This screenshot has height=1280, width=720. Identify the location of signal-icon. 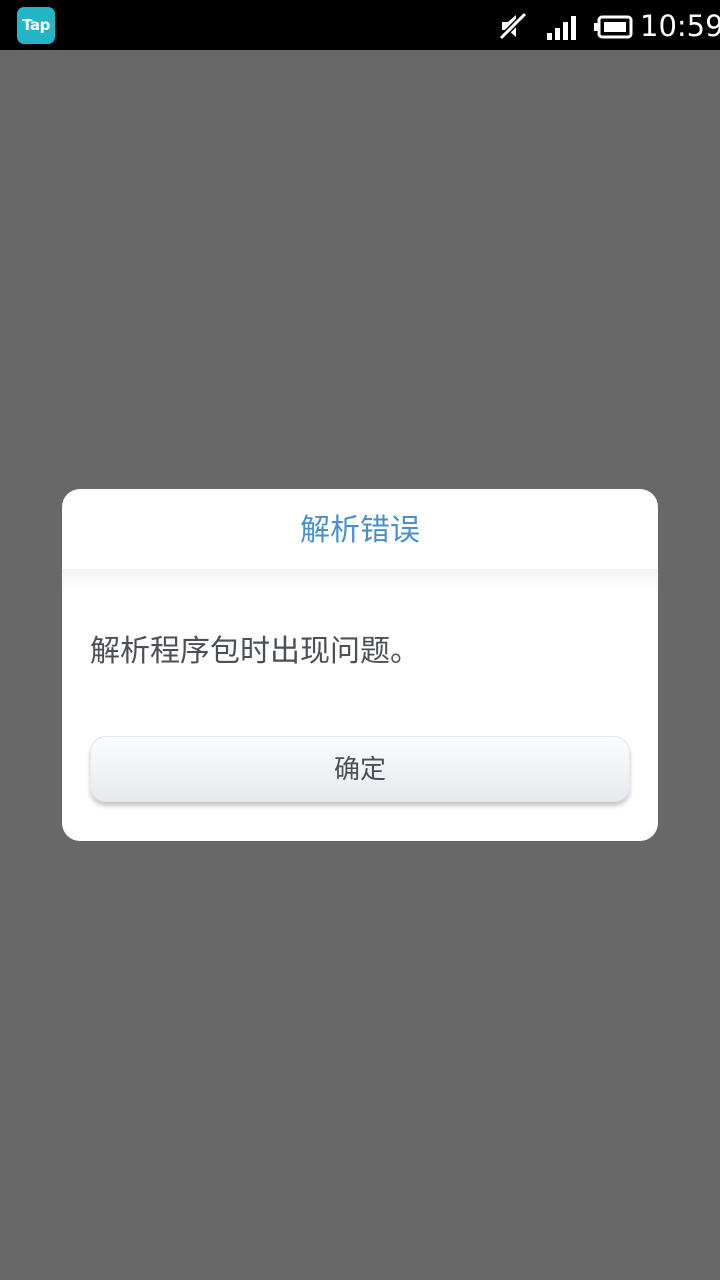
(561, 28).